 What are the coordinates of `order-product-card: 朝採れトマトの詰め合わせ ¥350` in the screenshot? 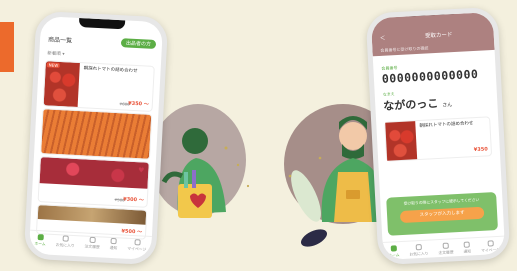 It's located at (438, 139).